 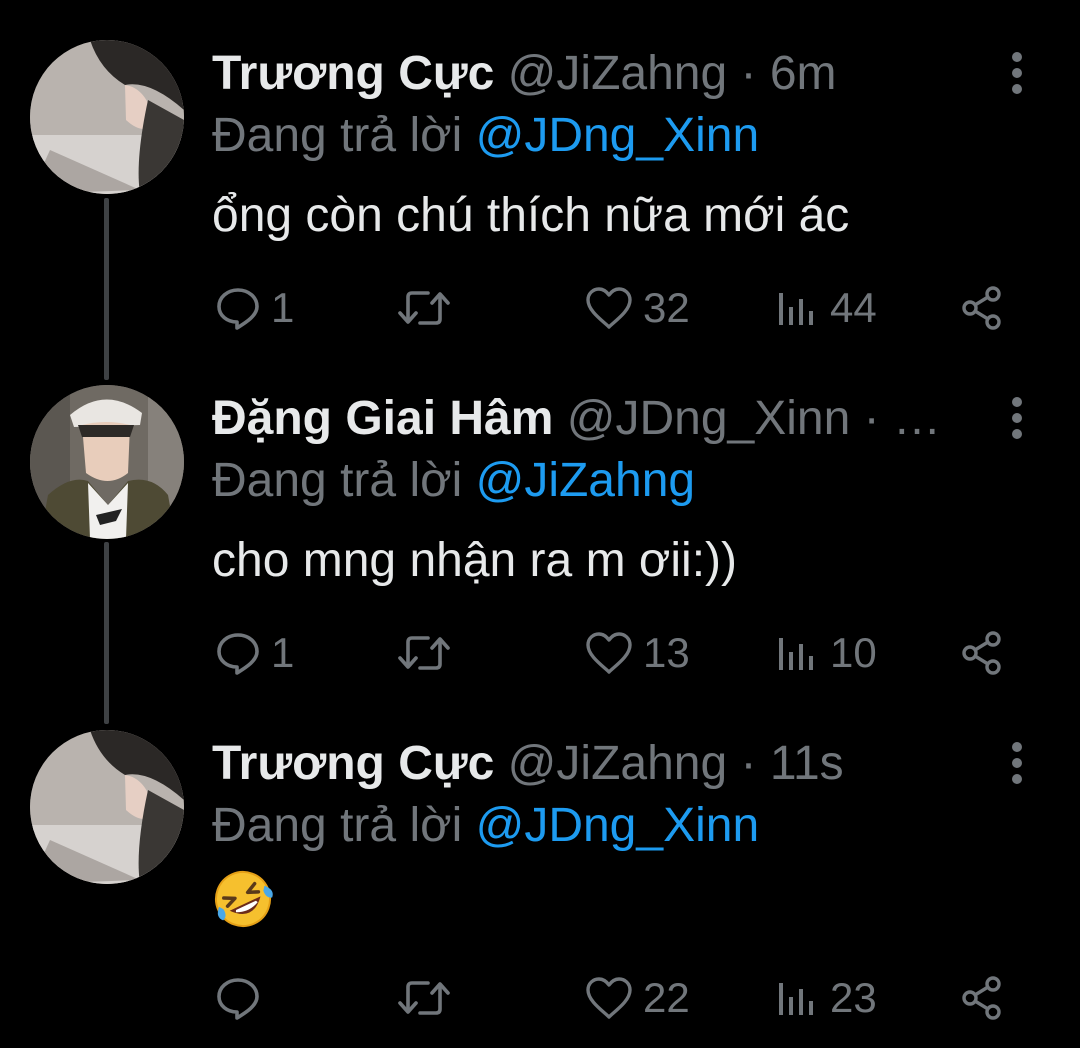 I want to click on reply-button, so click(x=243, y=998).